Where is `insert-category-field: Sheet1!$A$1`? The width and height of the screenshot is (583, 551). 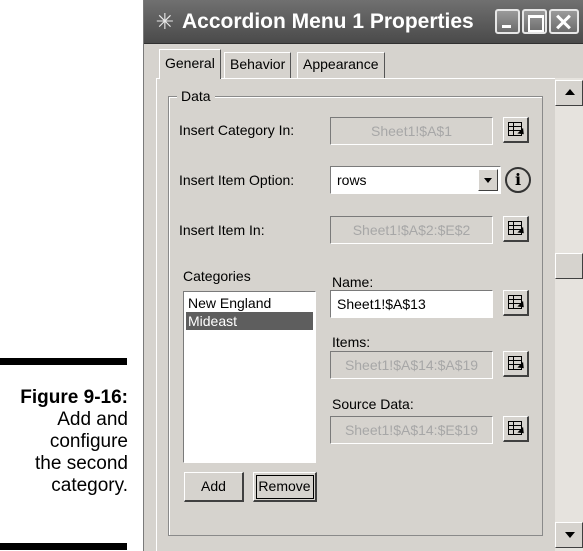 insert-category-field: Sheet1!$A$1 is located at coordinates (411, 131).